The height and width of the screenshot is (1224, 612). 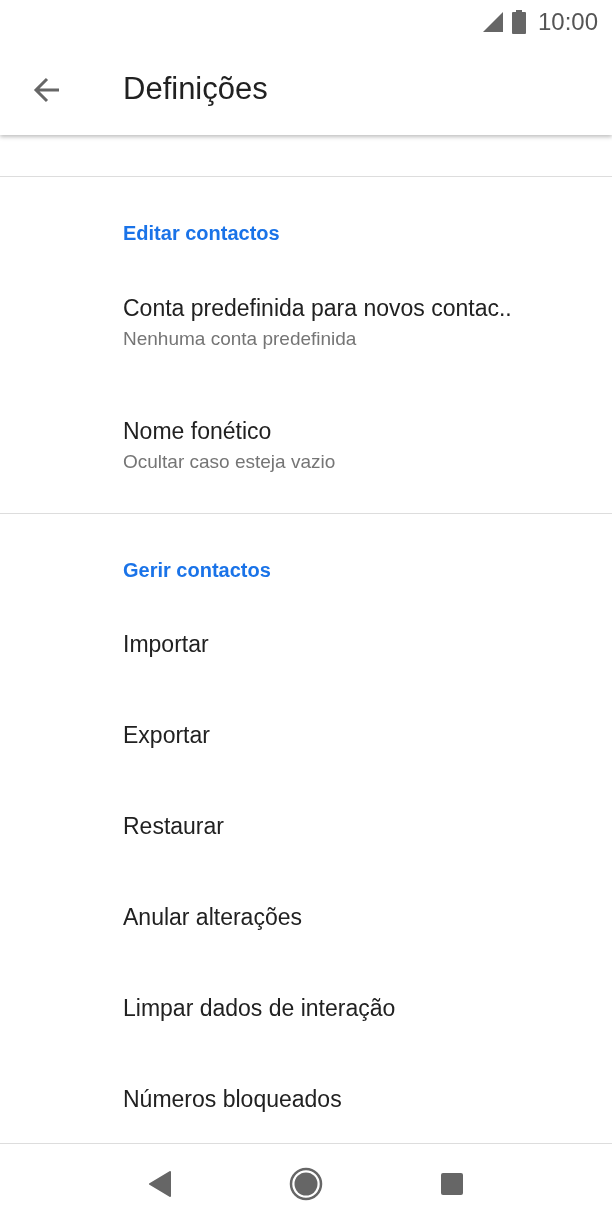 What do you see at coordinates (567, 22) in the screenshot?
I see `status-time: 10:00` at bounding box center [567, 22].